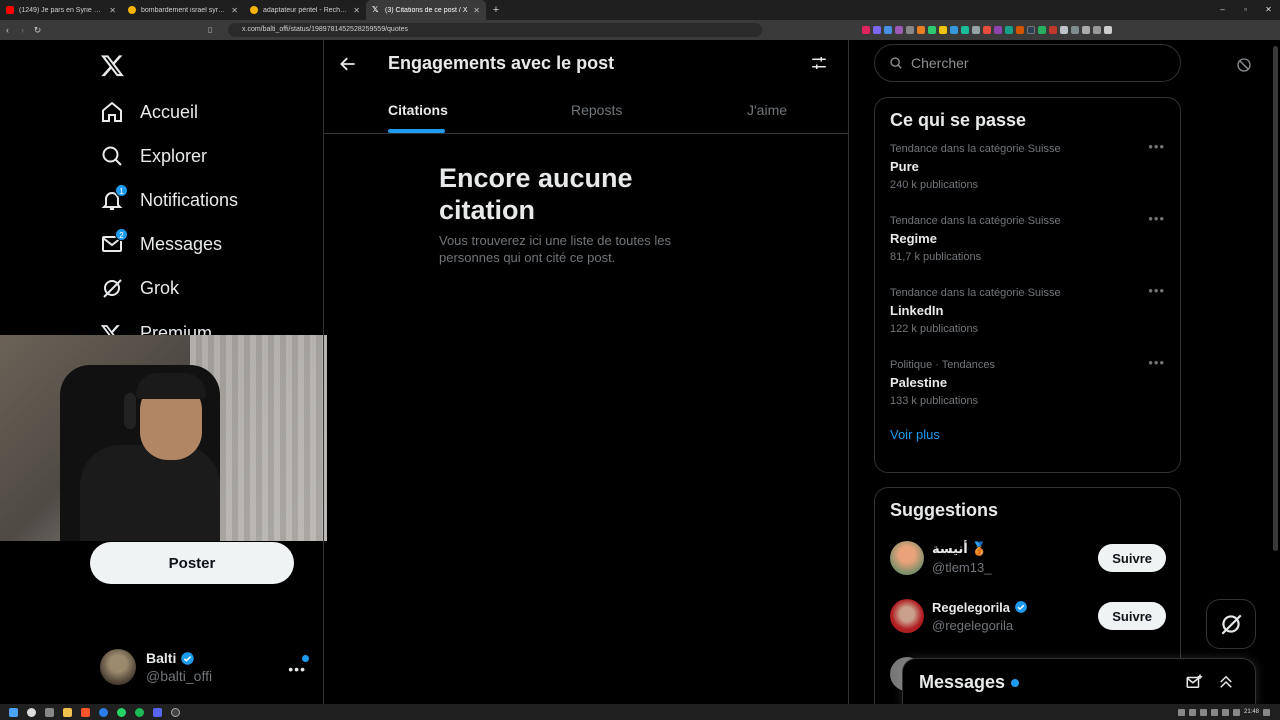  I want to click on app-icon, so click(103, 712).